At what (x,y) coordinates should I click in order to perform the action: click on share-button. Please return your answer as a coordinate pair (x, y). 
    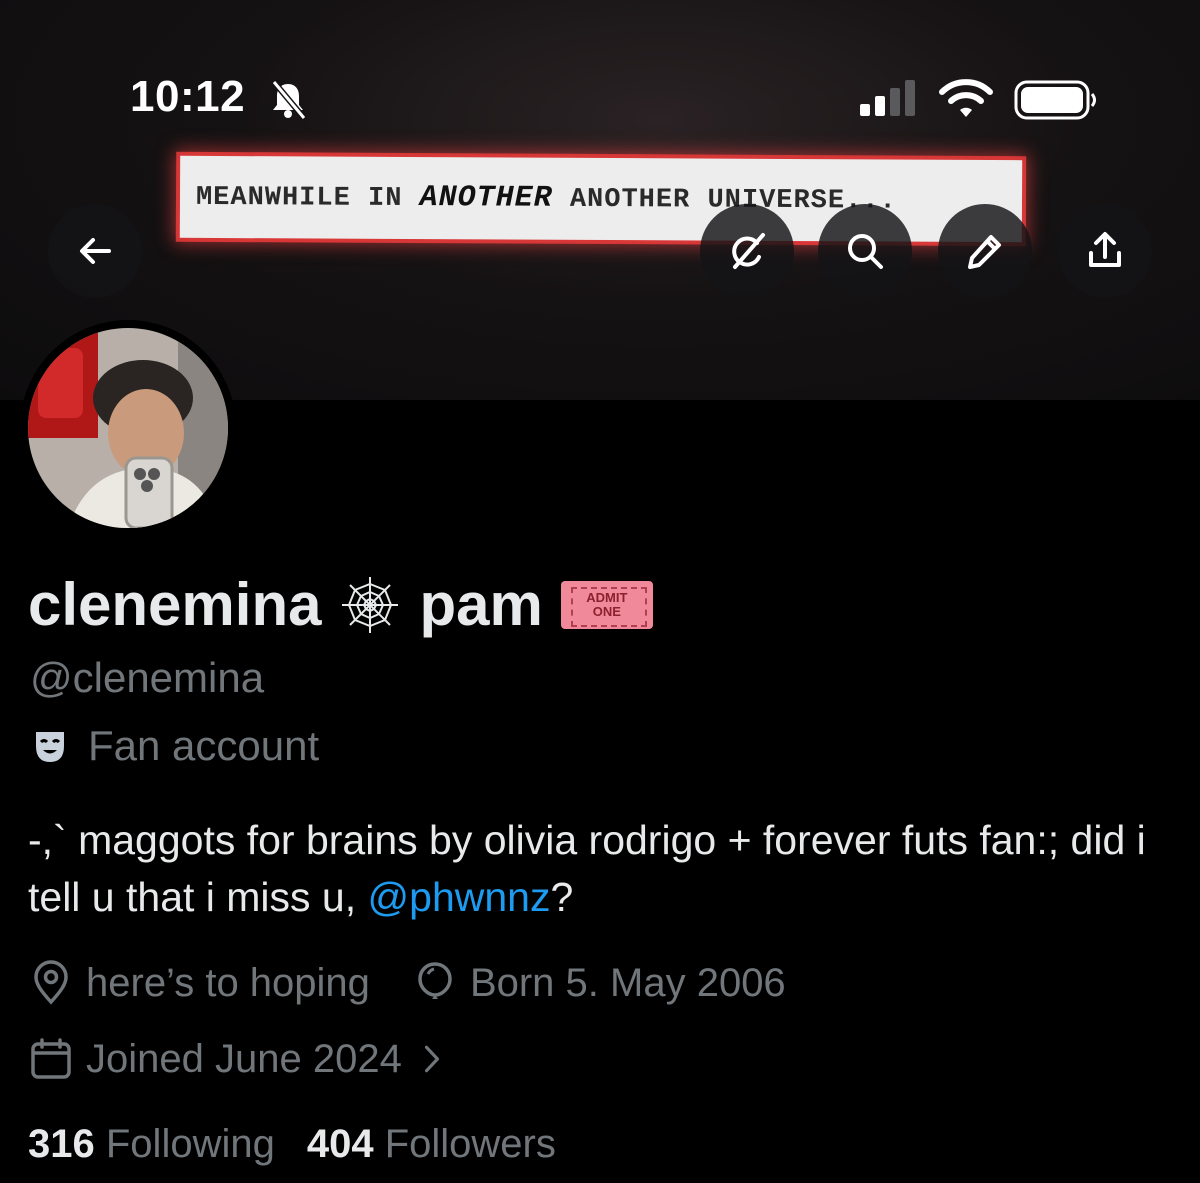
    Looking at the image, I should click on (1105, 251).